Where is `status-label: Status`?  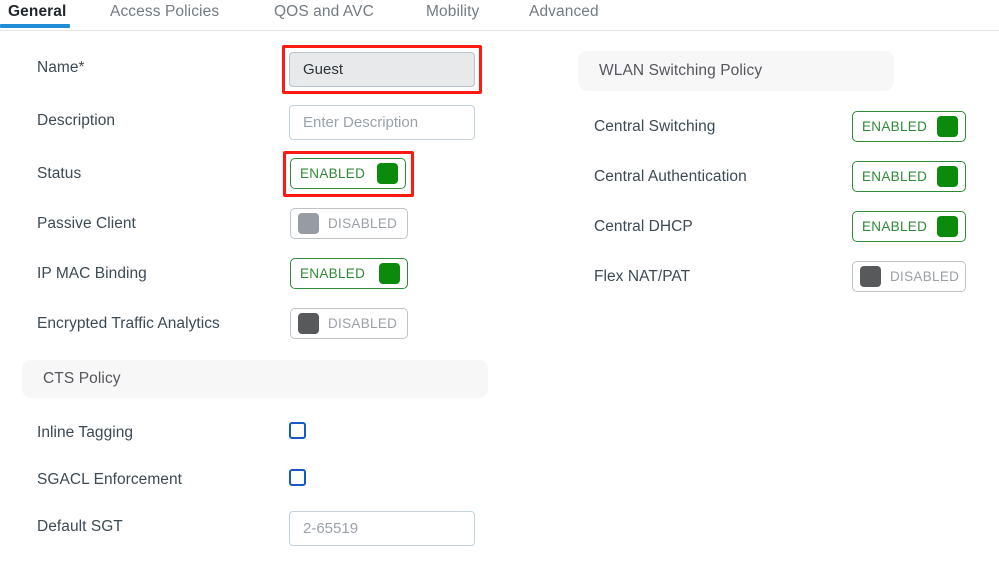 status-label: Status is located at coordinates (59, 173).